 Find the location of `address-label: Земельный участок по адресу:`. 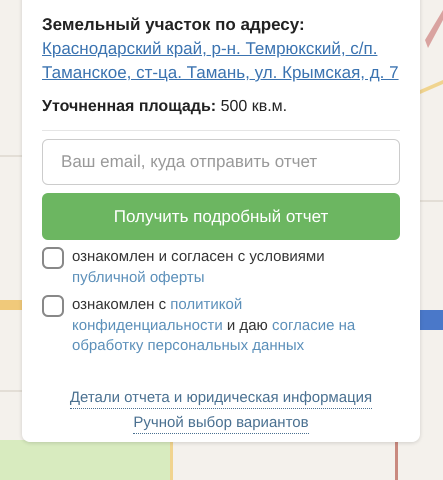

address-label: Земельный участок по адресу: is located at coordinates (174, 25).